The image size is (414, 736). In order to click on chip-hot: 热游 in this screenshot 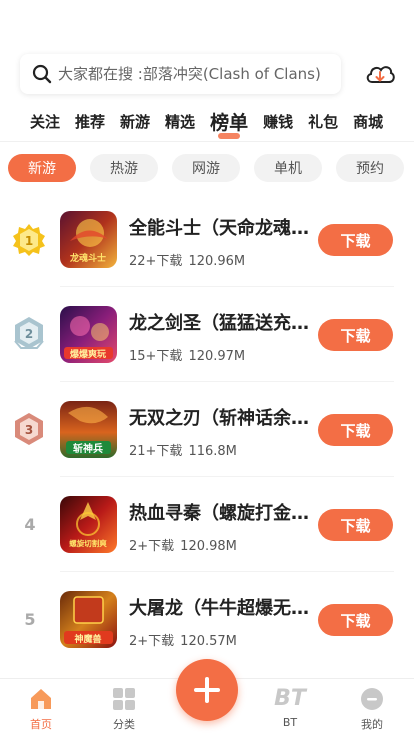, I will do `click(124, 168)`.